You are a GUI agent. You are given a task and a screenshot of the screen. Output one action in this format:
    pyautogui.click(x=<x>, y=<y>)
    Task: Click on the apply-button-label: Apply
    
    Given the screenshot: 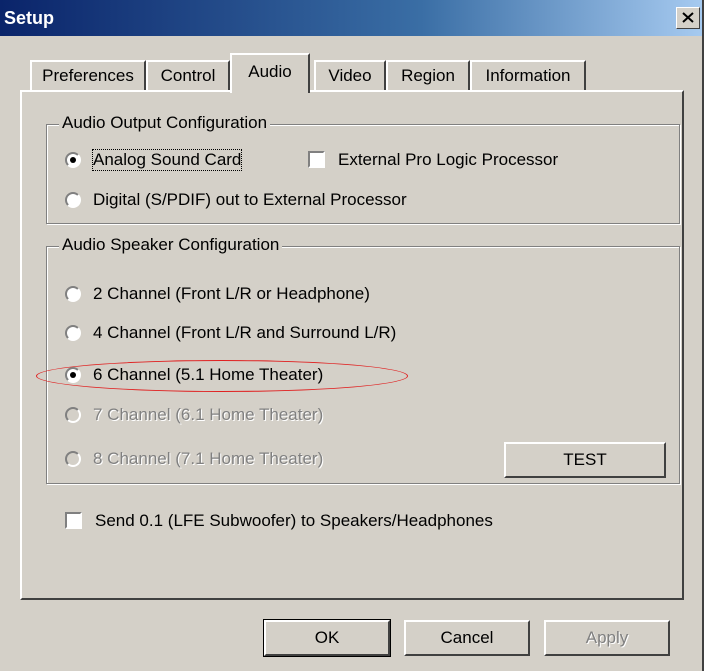 What is the action you would take?
    pyautogui.click(x=607, y=637)
    